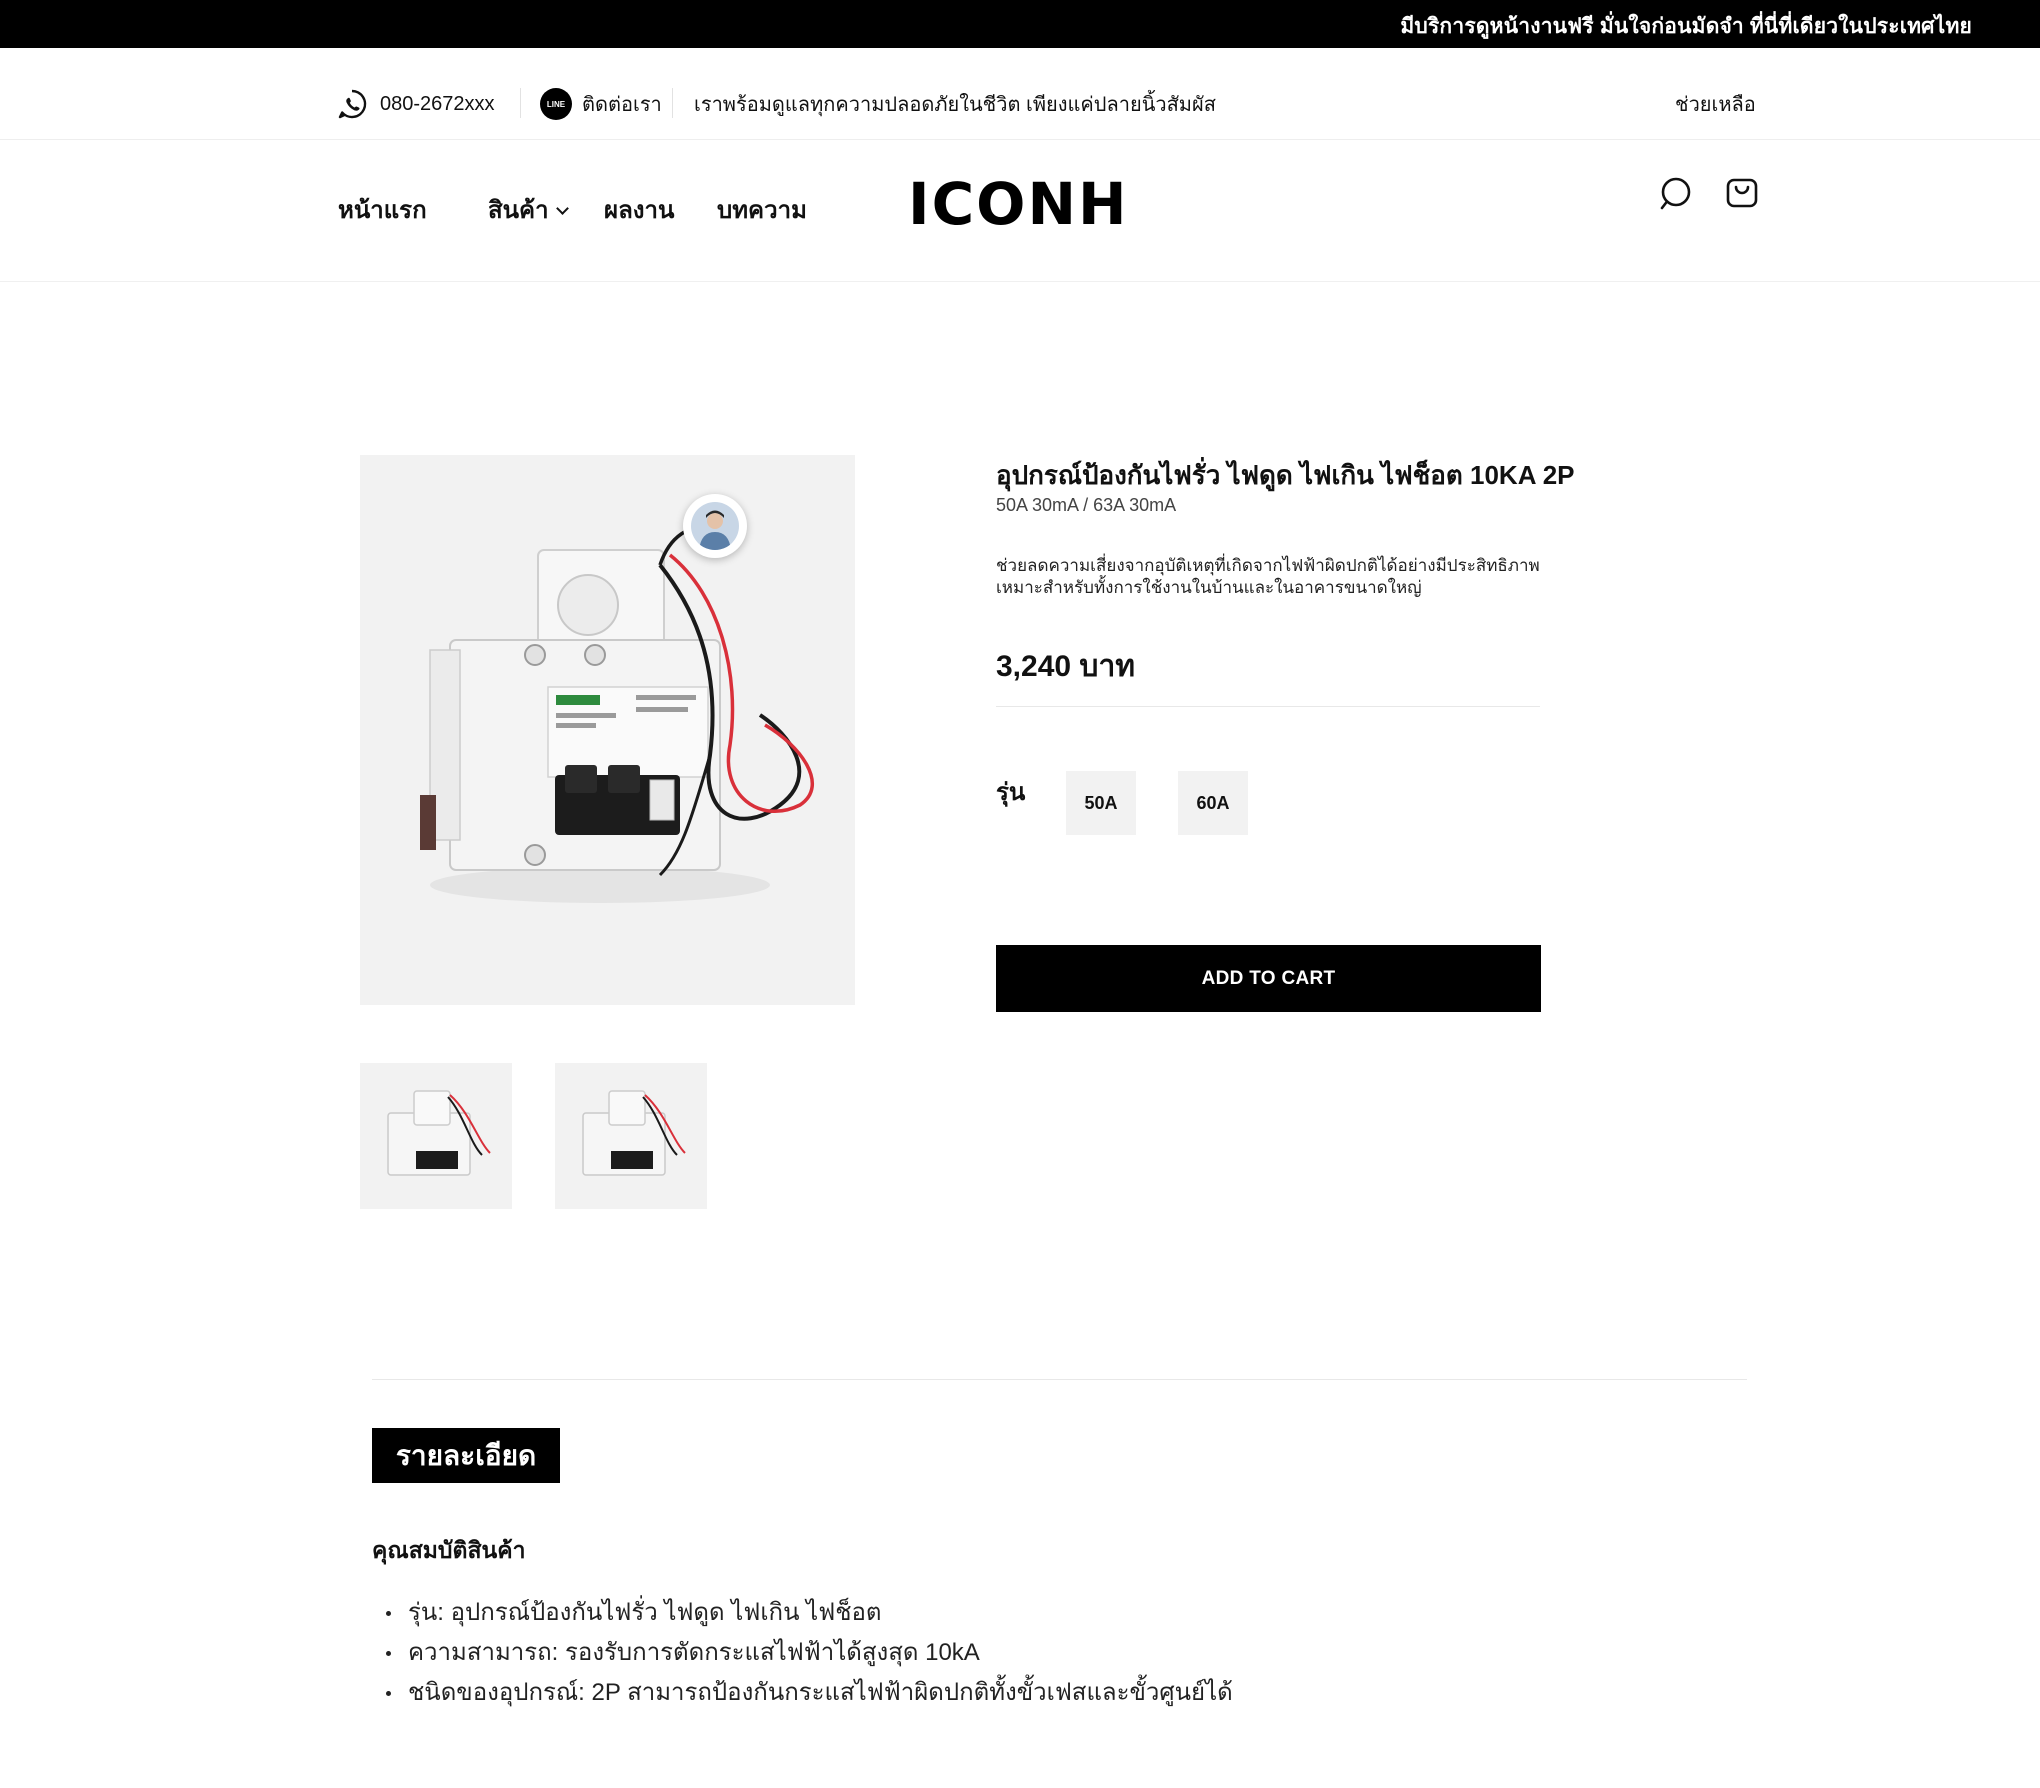 This screenshot has width=2040, height=1788. I want to click on tab-details-label: รายละเอียด, so click(466, 1455).